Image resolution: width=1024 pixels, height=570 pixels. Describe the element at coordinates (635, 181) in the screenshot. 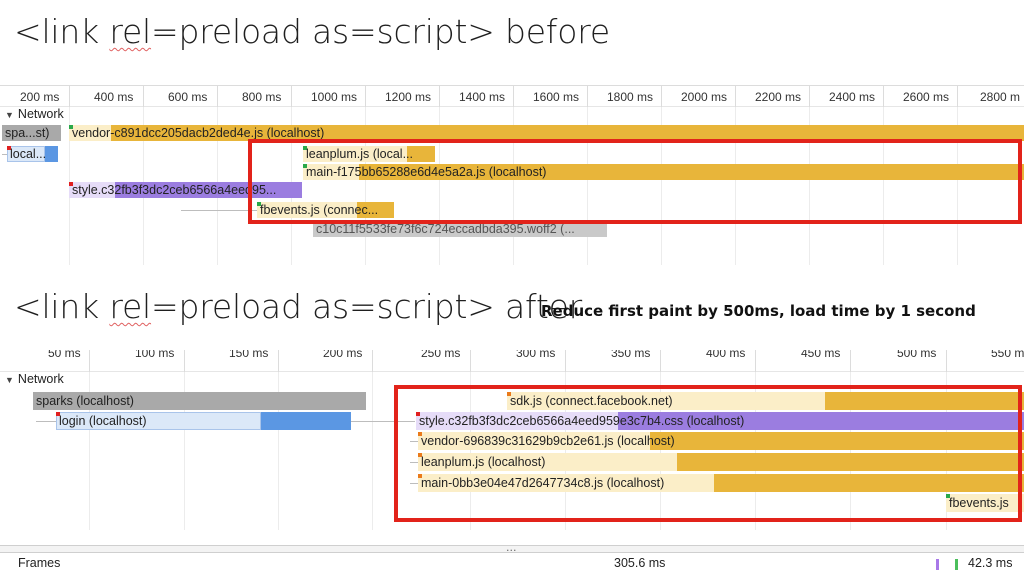

I see `highlight-box-before` at that location.